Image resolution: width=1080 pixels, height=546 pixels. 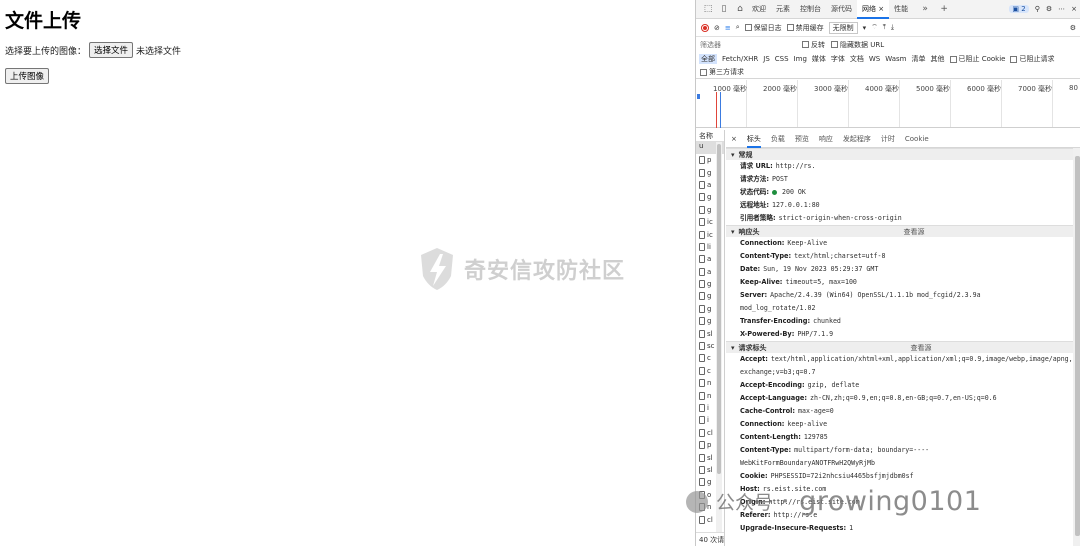 I want to click on type-media: 媒体, so click(x=819, y=59).